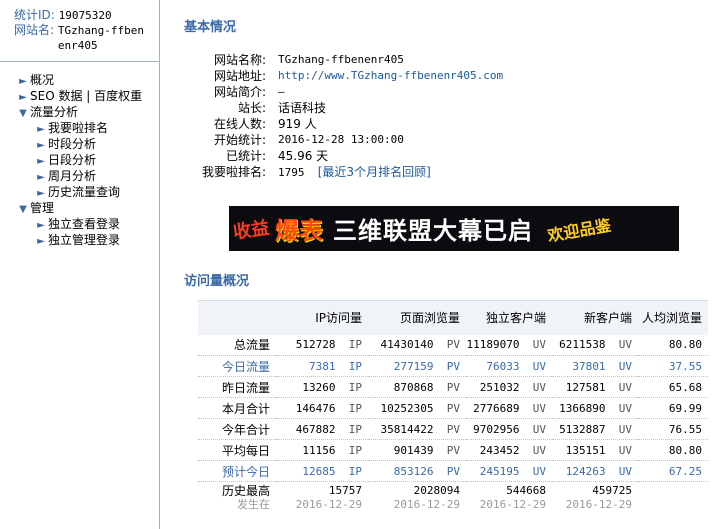 This screenshot has width=716, height=529. Describe the element at coordinates (34, 15) in the screenshot. I see `stat-id-label: 统计ID:` at that location.